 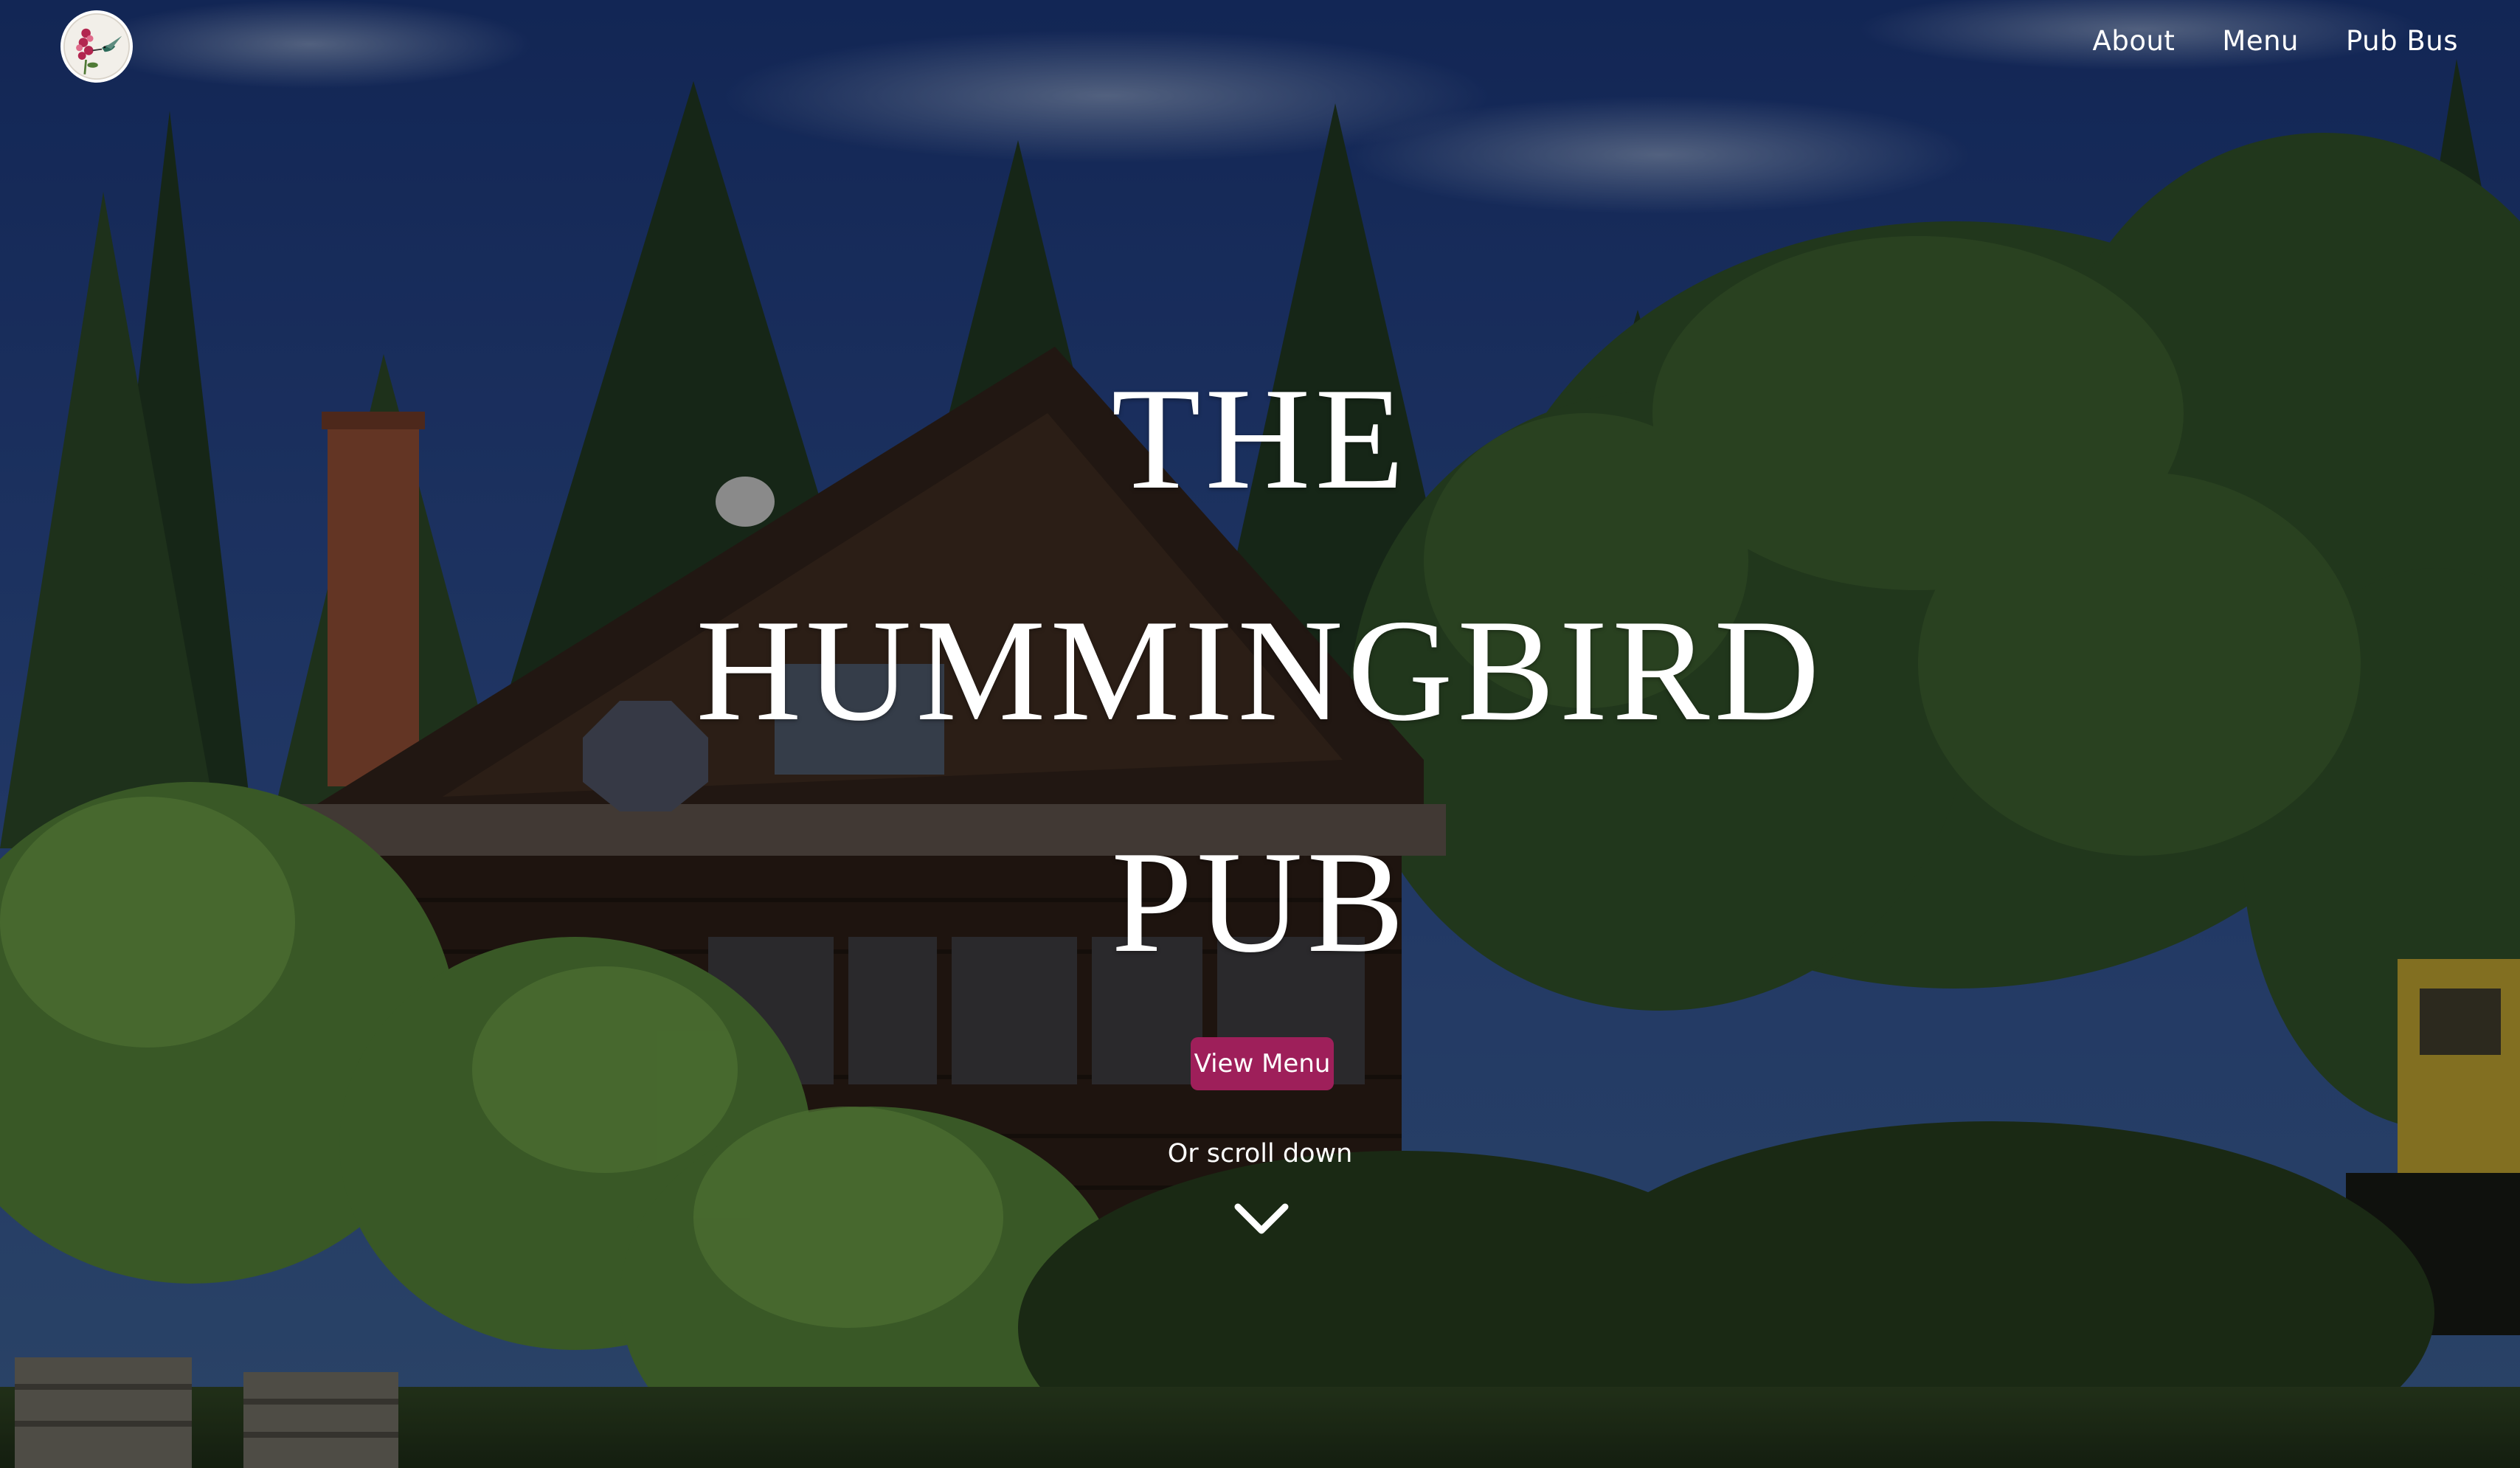 I want to click on chevron-down-icon, so click(x=1262, y=1218).